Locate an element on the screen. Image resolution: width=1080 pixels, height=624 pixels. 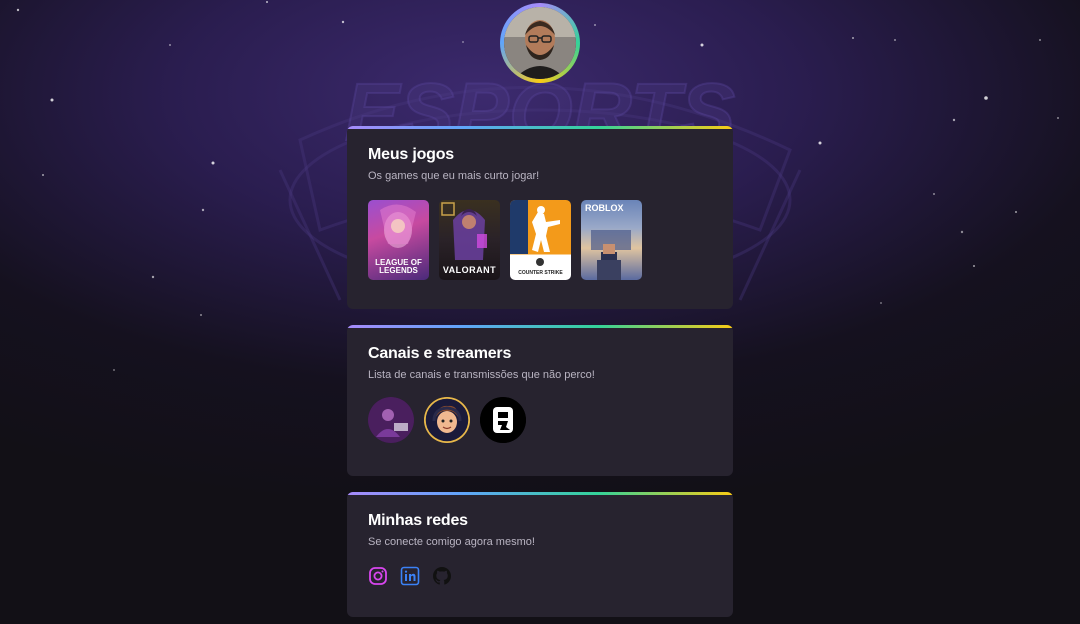
game-league-of-legends: LEAGUE OF LEGENDS is located at coordinates (398, 240).